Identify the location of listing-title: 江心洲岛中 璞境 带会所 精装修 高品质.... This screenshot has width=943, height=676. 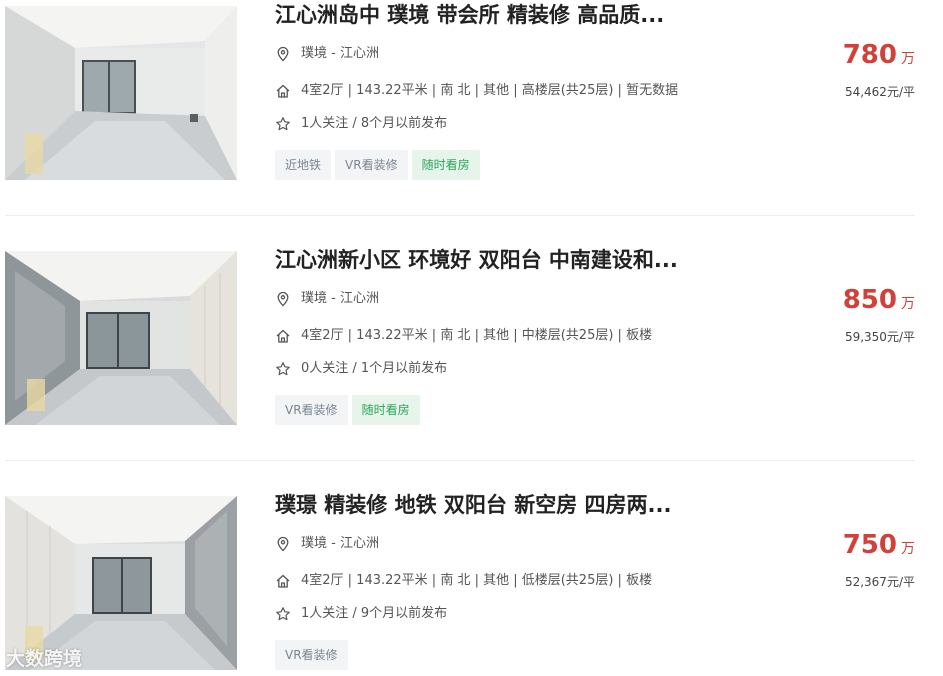
(510, 15).